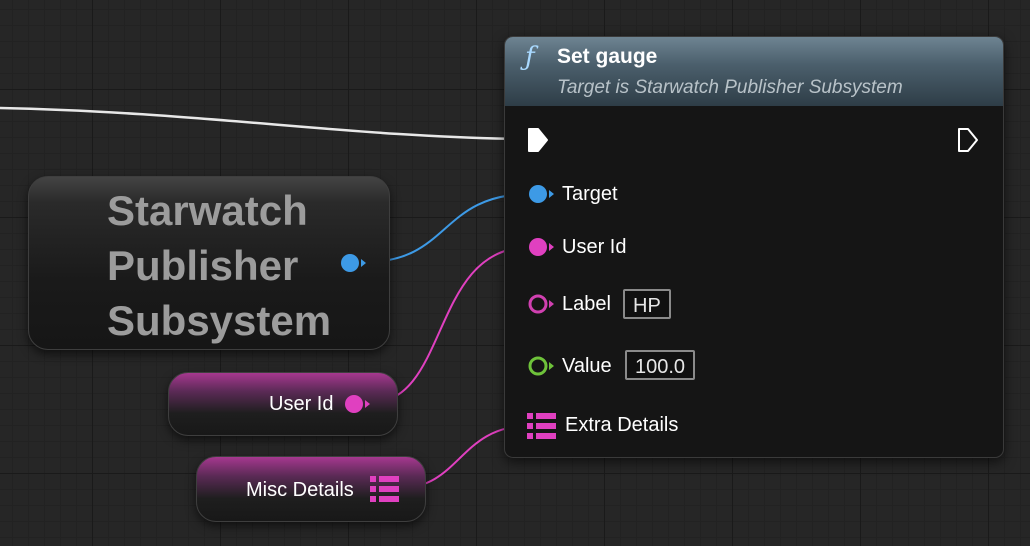  What do you see at coordinates (357, 404) in the screenshot?
I see `user-id-output-pin-icon` at bounding box center [357, 404].